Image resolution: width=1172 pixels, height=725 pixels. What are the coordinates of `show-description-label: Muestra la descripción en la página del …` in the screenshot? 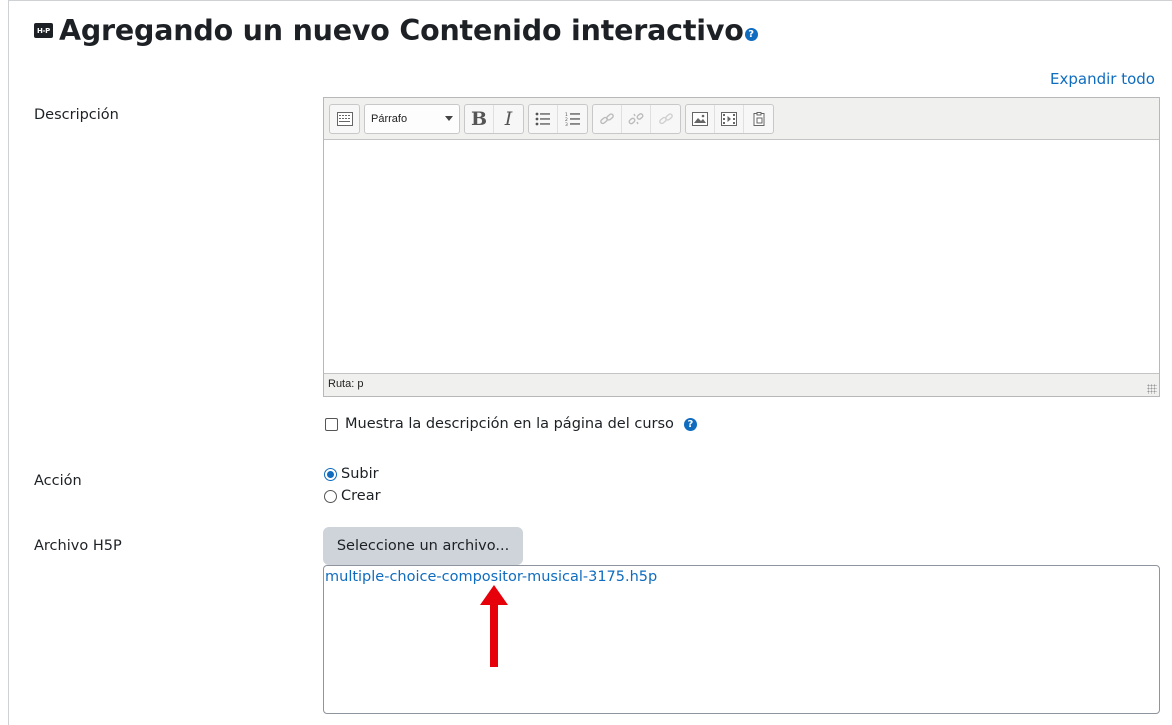 It's located at (509, 424).